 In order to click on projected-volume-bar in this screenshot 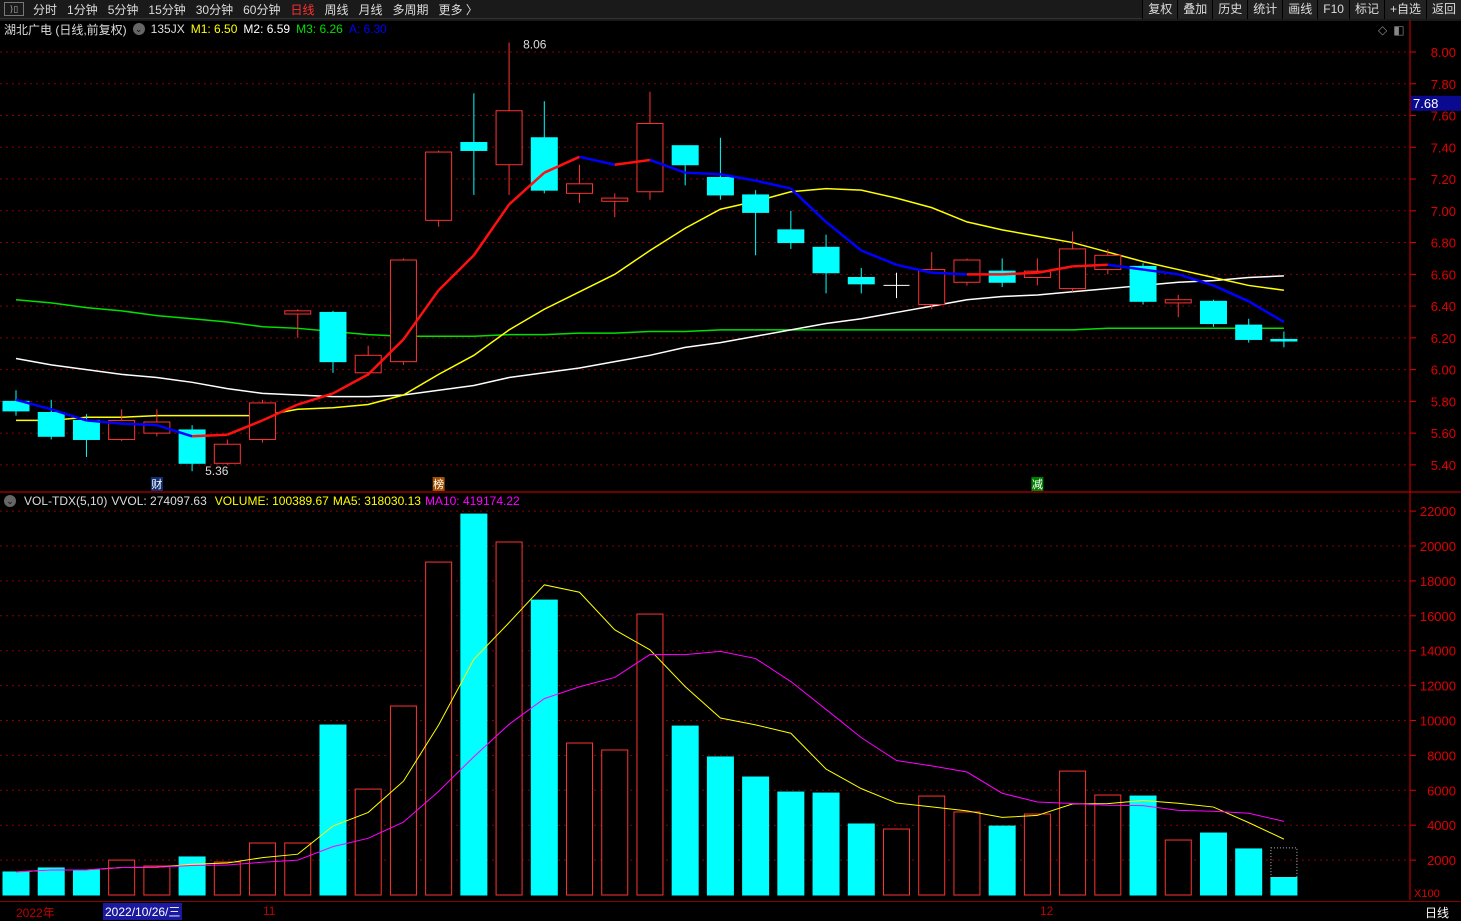, I will do `click(1284, 862)`.